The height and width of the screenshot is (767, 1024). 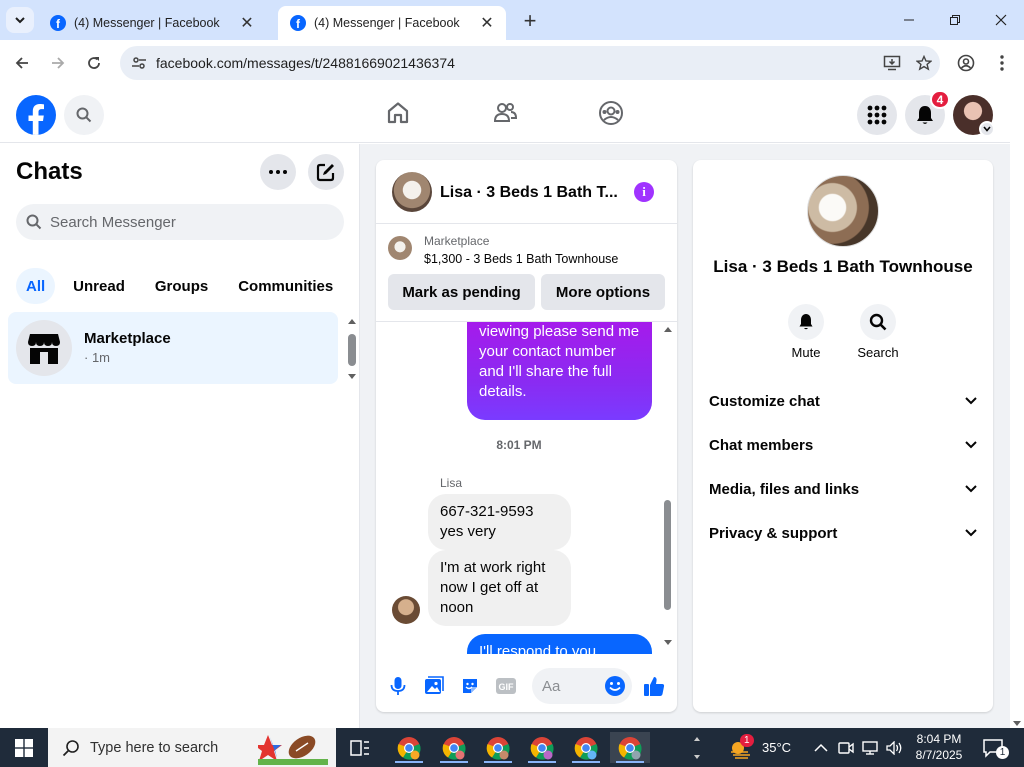 I want to click on sticker-icon, so click(x=470, y=686).